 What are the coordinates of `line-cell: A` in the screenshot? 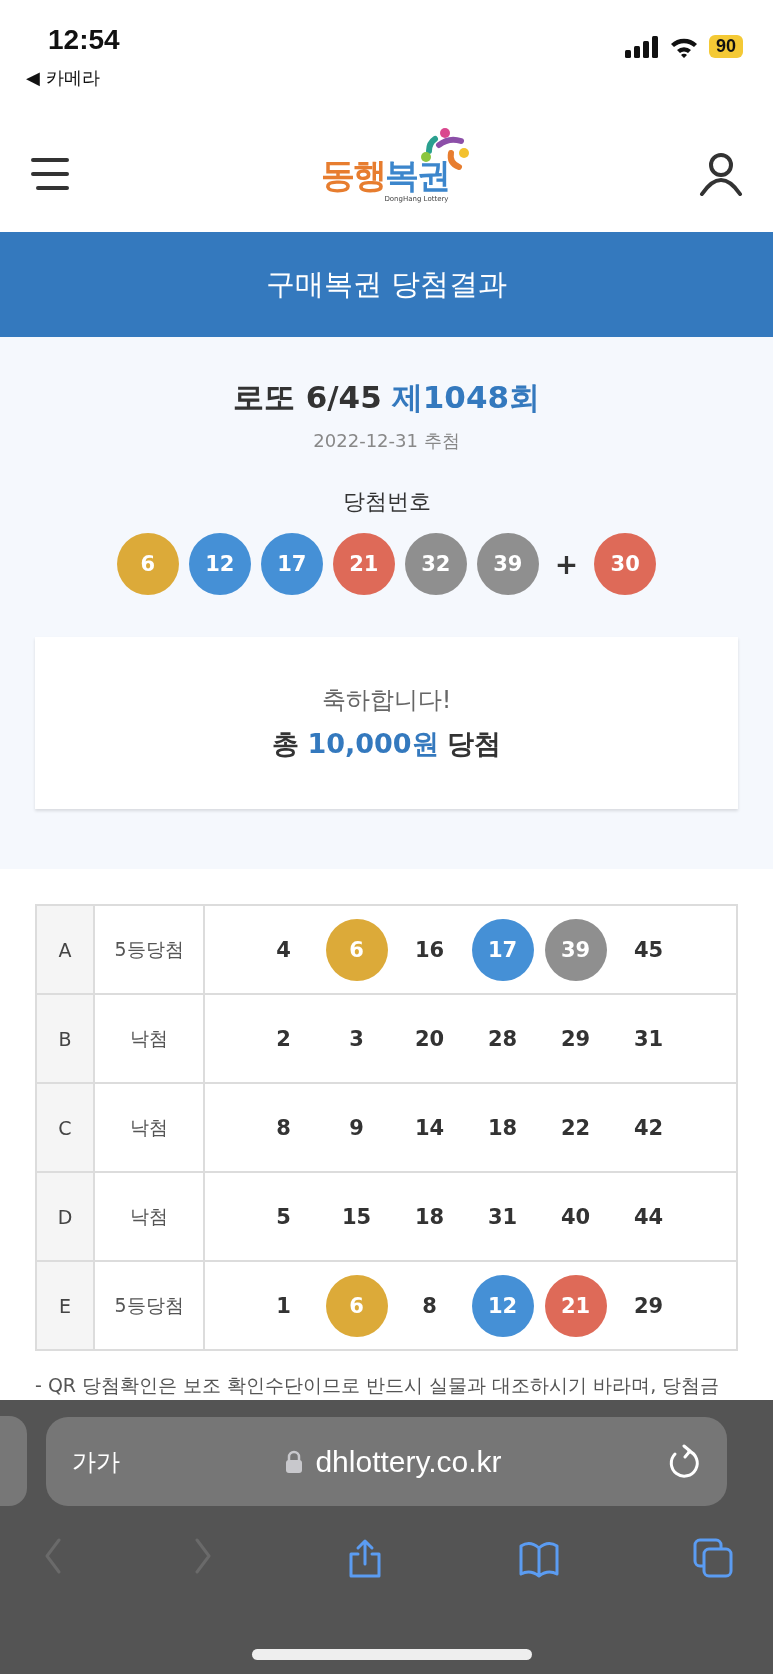 It's located at (65, 949).